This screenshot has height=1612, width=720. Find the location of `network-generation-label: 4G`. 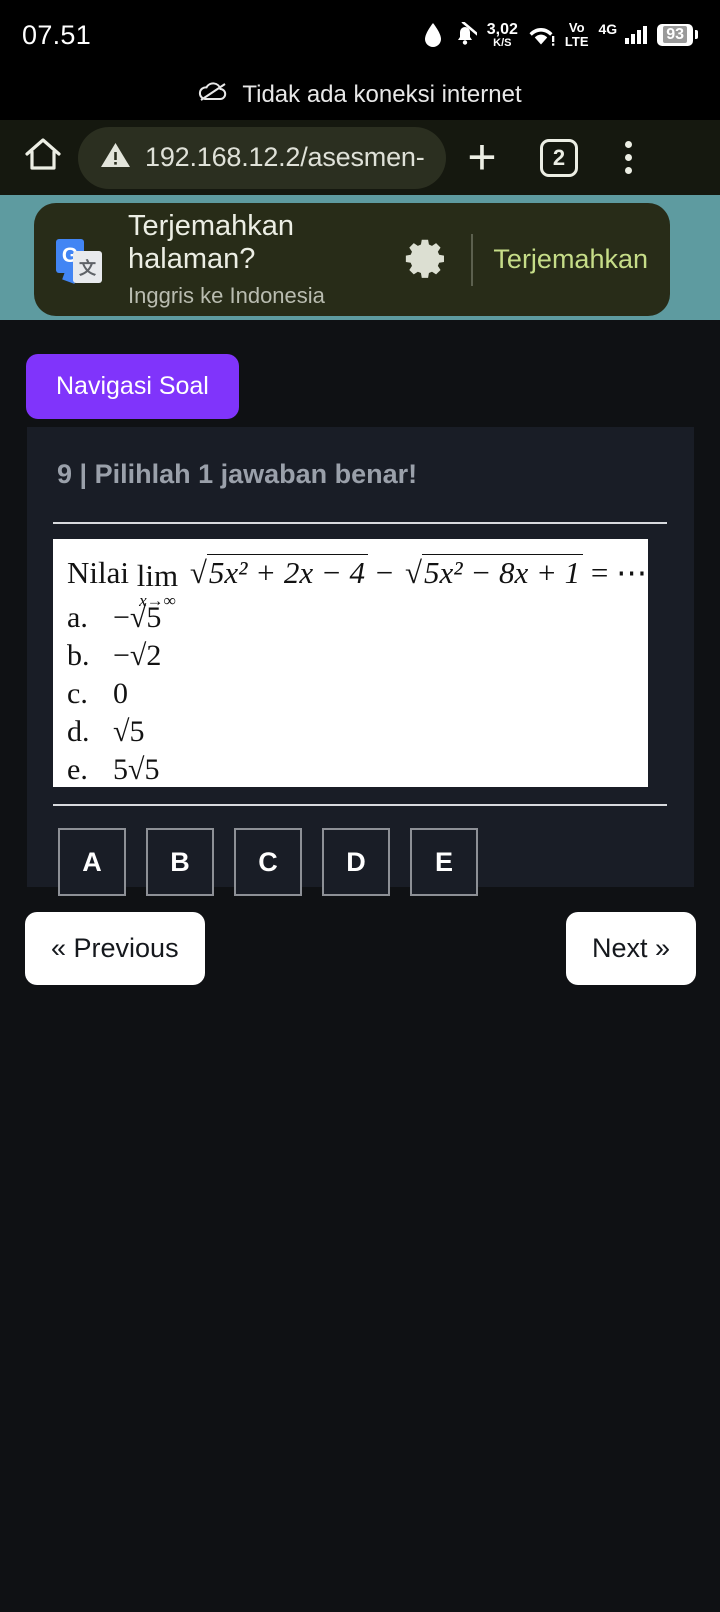

network-generation-label: 4G is located at coordinates (608, 29).